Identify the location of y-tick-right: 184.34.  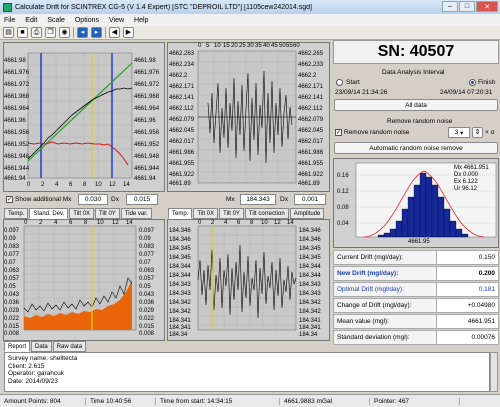
(308, 335).